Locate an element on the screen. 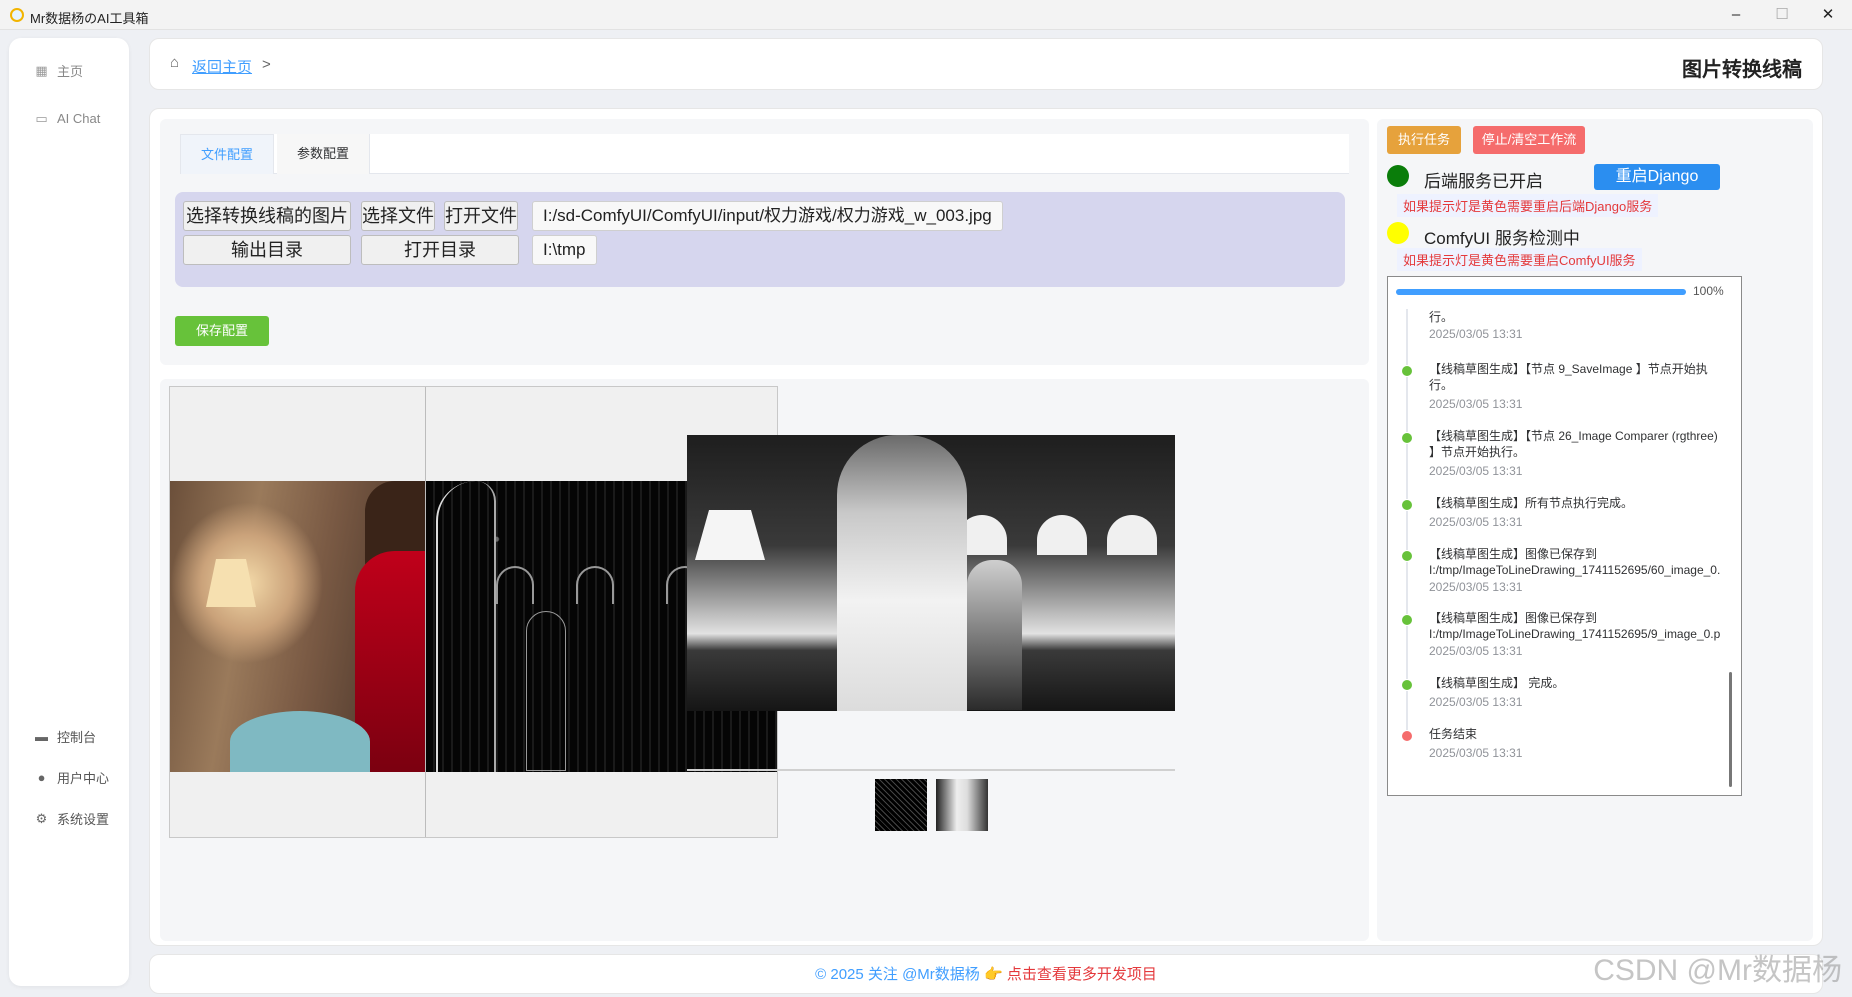  backend-hint: 如果提示灯是黄色需要重启后端Django服务 is located at coordinates (1528, 205).